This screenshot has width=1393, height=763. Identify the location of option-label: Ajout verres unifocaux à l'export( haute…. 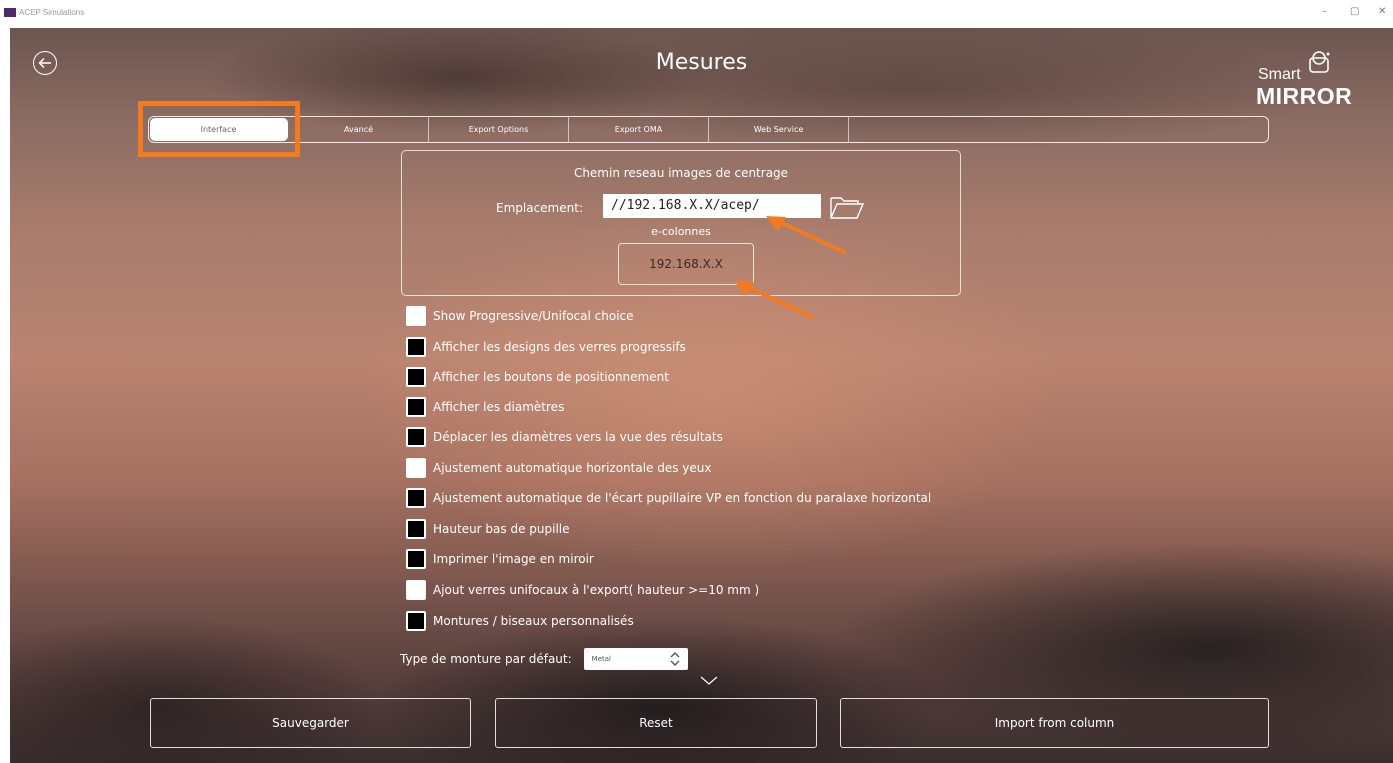
(596, 590).